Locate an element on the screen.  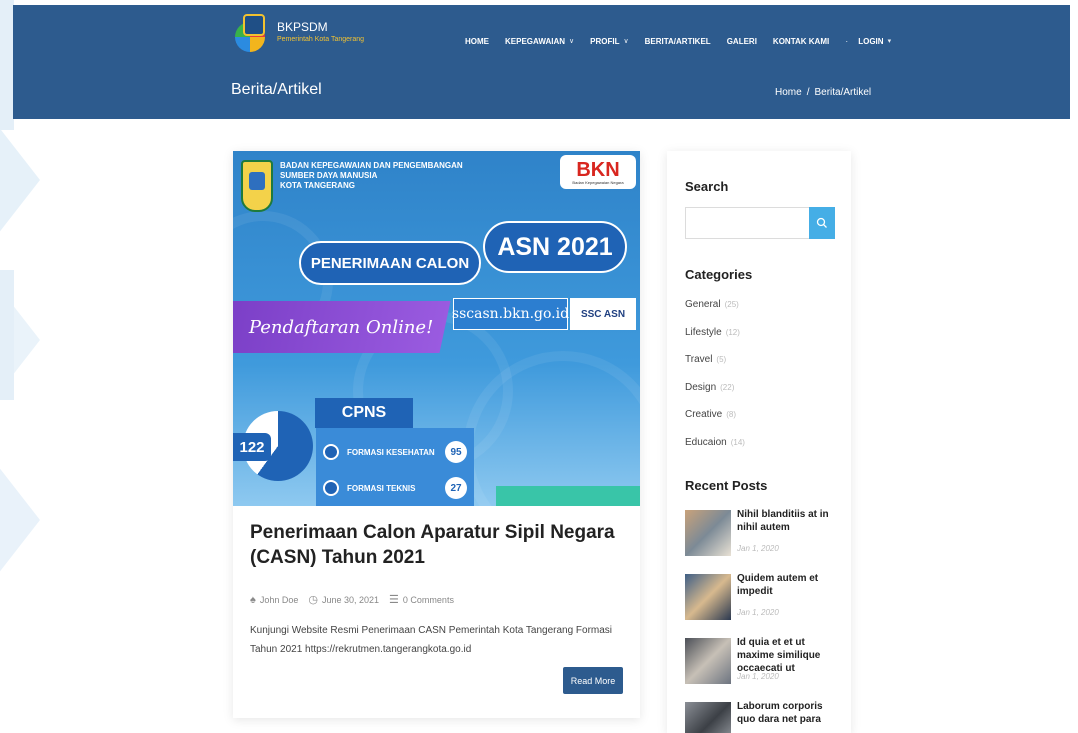
nav-berita-artikel: BERITA/ARTIKEL is located at coordinates (678, 41).